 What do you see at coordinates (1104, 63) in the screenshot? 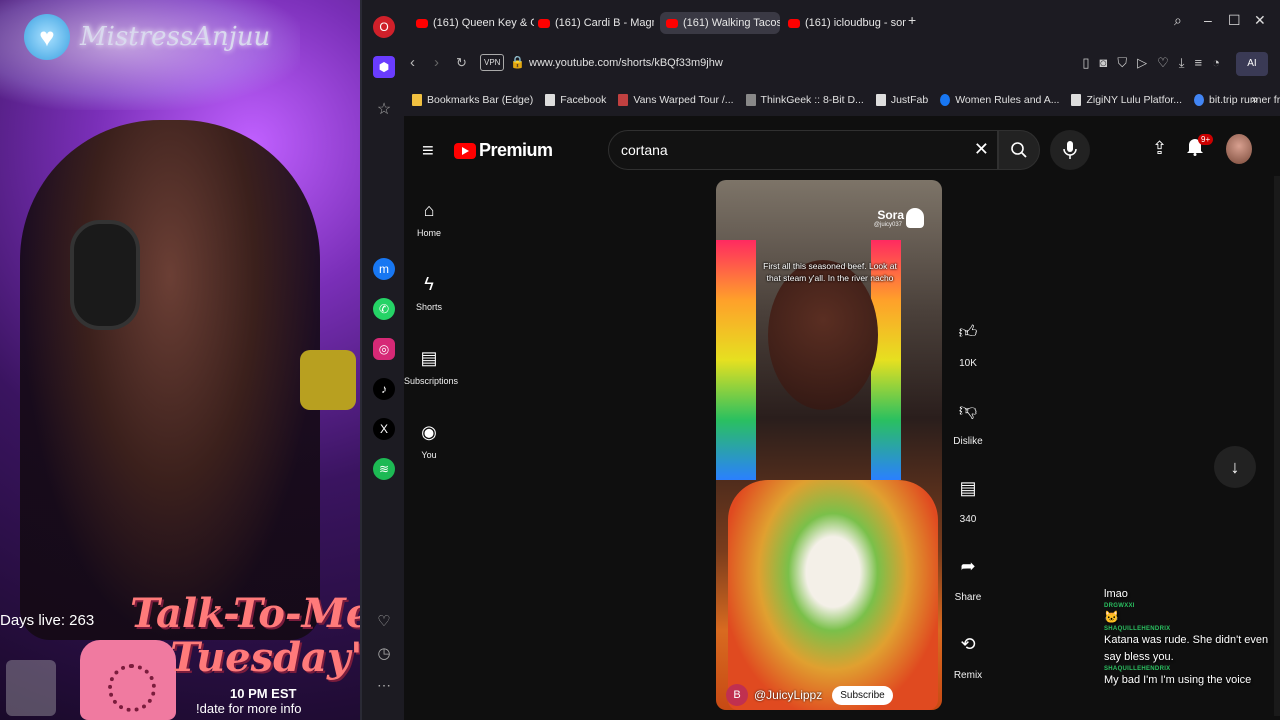
I see `camera-icon: ◙` at bounding box center [1104, 63].